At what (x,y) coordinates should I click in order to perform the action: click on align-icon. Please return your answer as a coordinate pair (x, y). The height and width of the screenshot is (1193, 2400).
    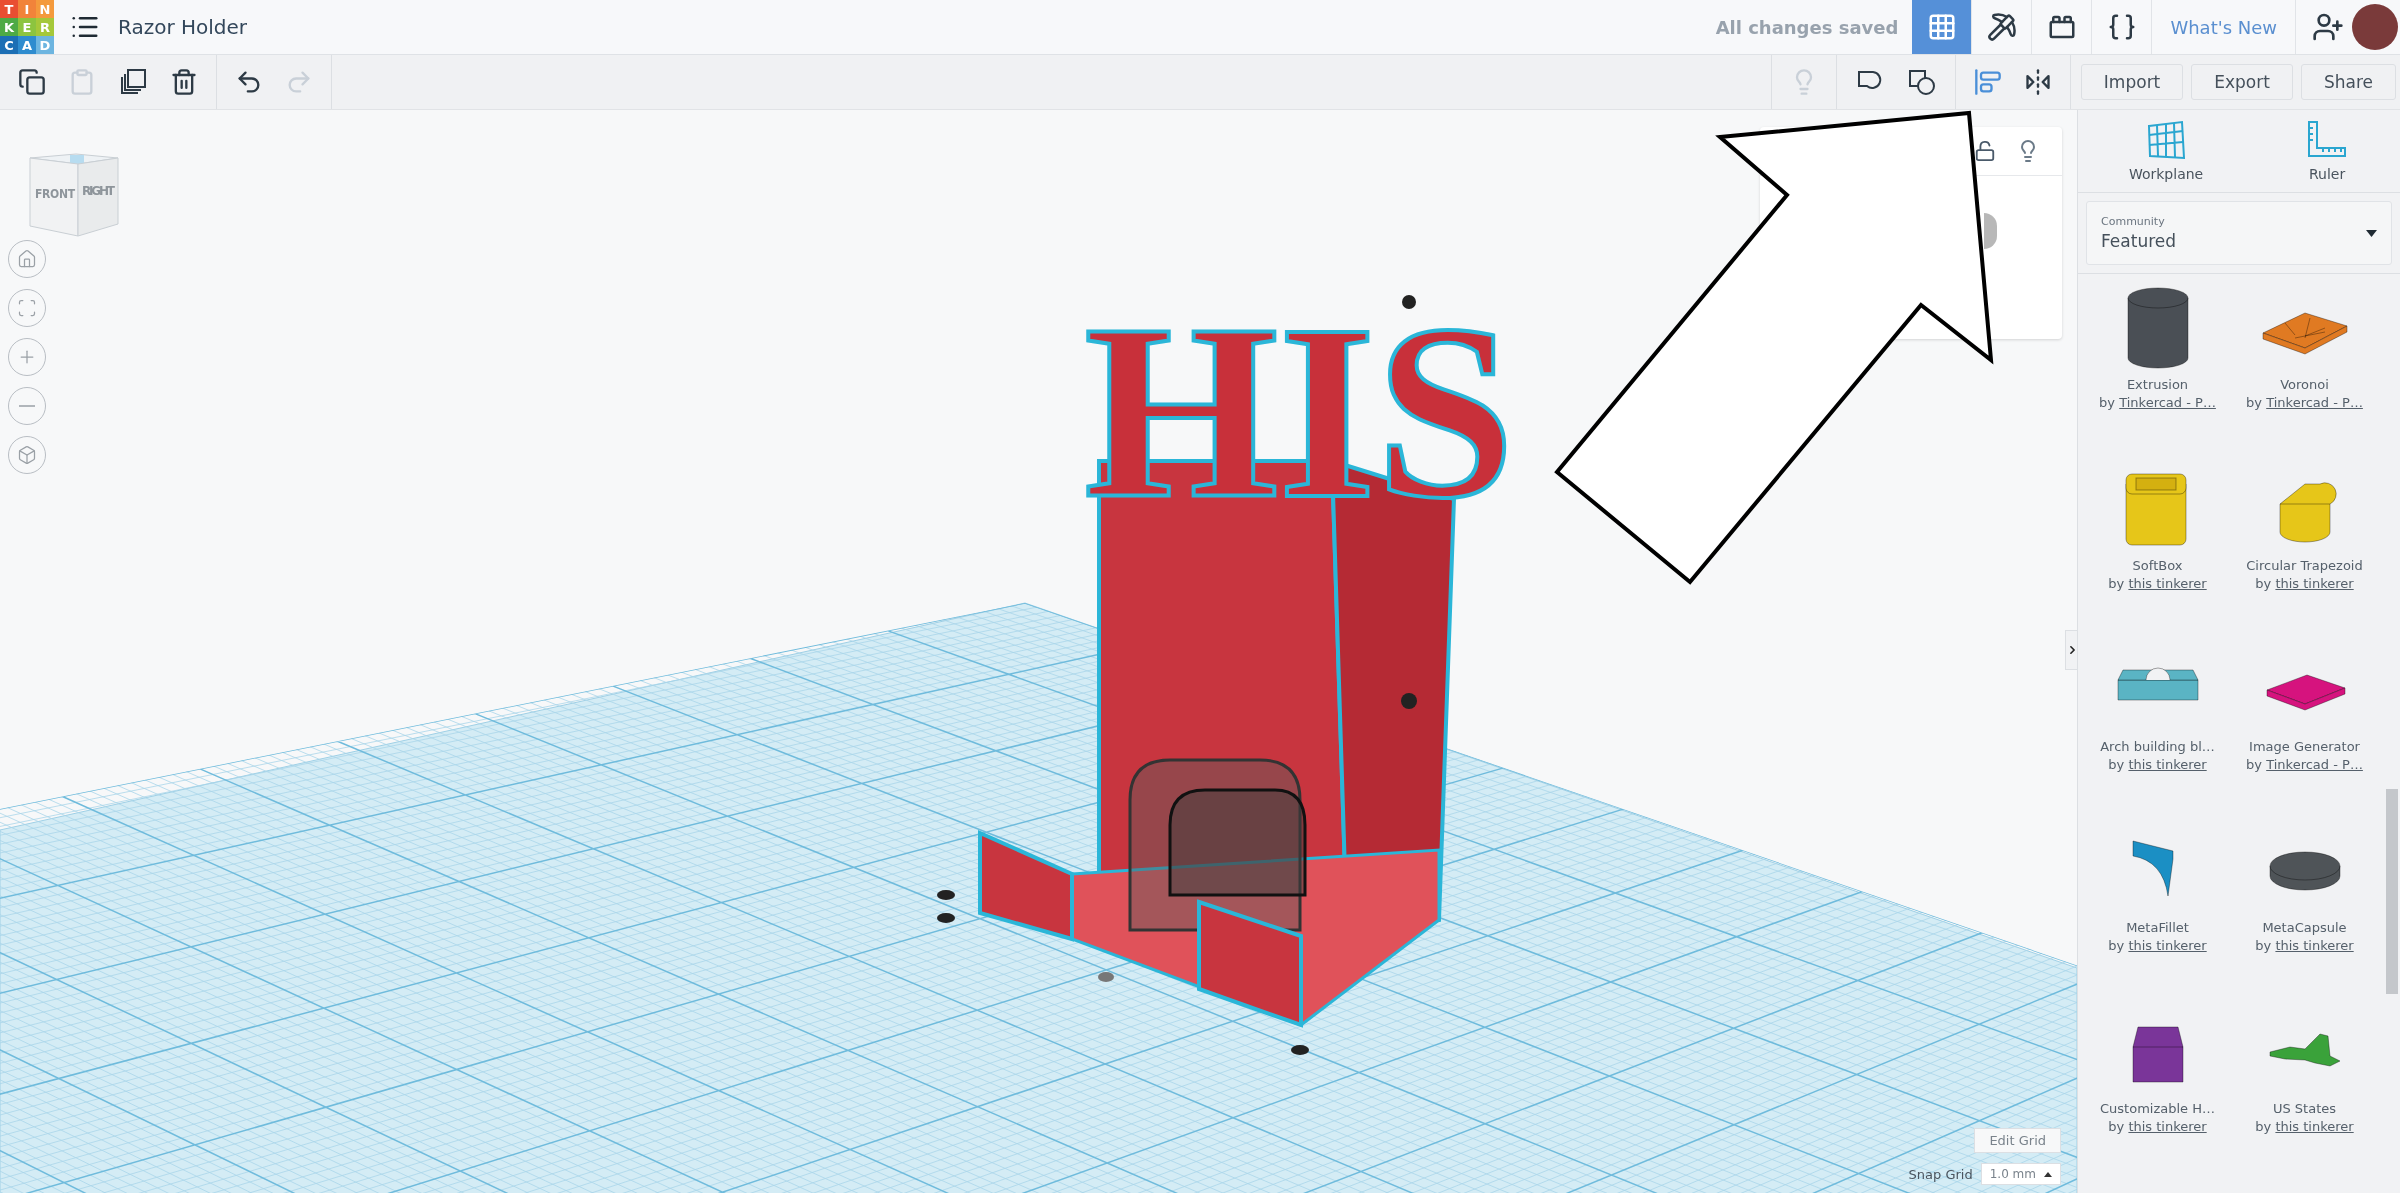
    Looking at the image, I should click on (1987, 82).